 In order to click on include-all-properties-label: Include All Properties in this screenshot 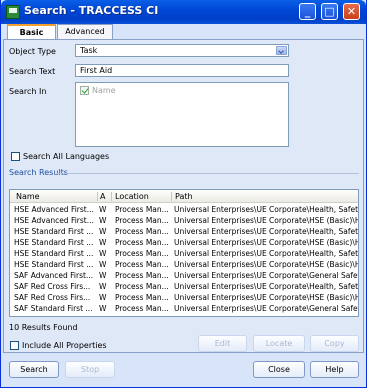, I will do `click(64, 345)`.